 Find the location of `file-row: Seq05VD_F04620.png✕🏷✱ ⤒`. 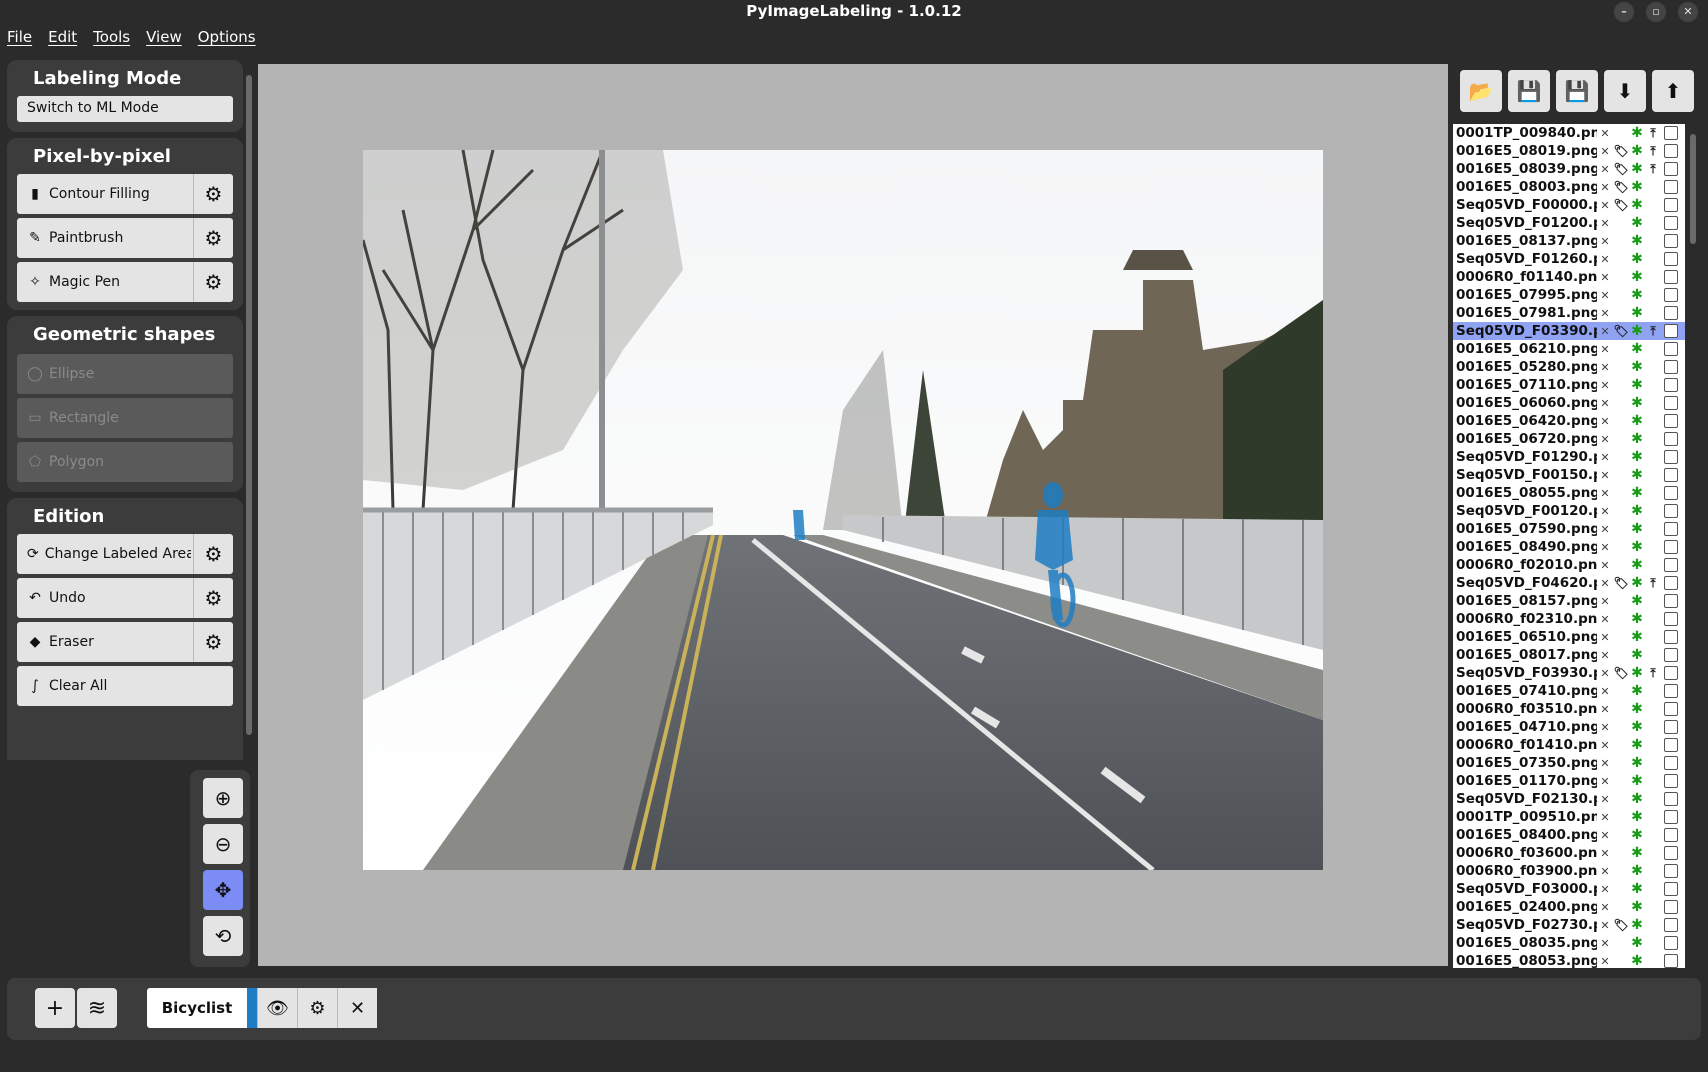

file-row: Seq05VD_F04620.png✕🏷✱ ⤒ is located at coordinates (1569, 583).